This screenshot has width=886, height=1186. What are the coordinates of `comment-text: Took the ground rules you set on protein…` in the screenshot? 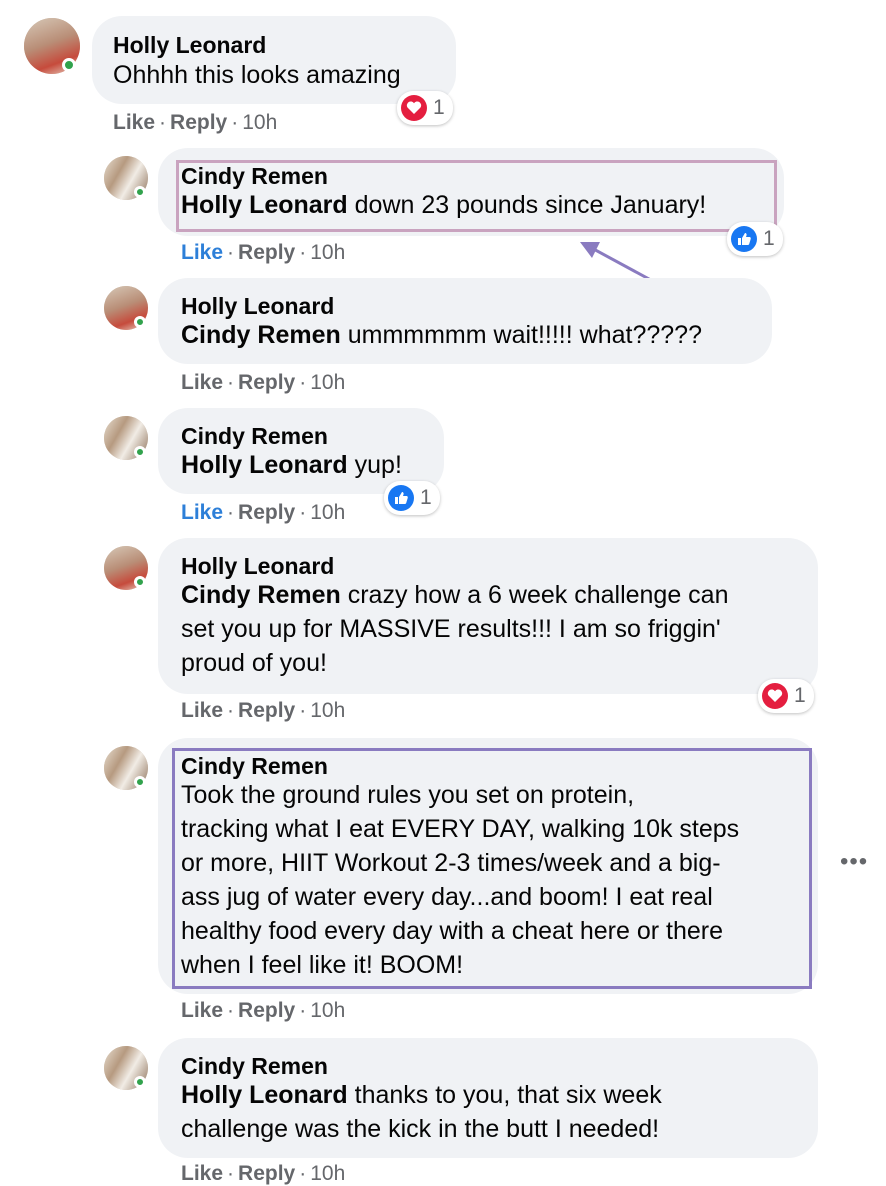 It's located at (460, 880).